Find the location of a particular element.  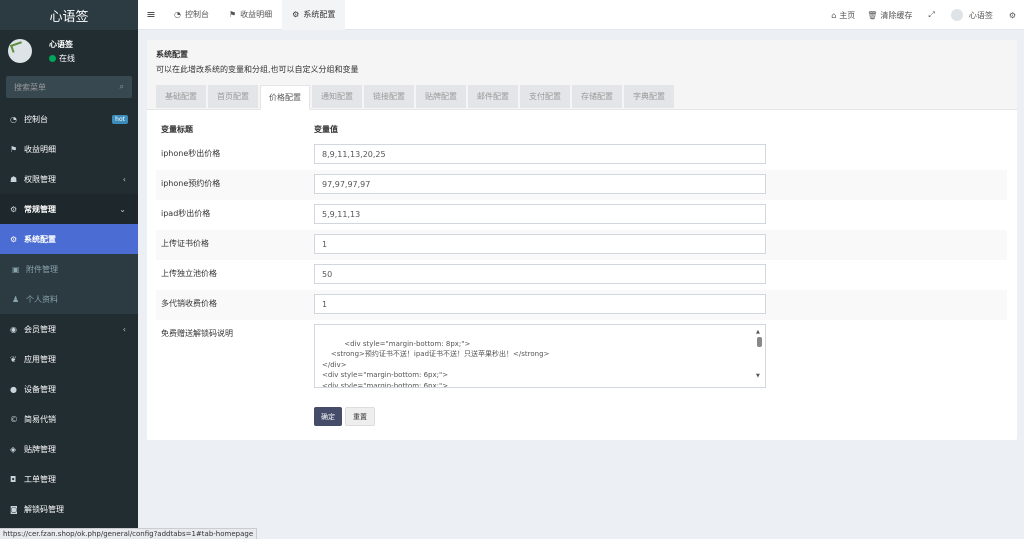

tab-price: 价格配置 is located at coordinates (285, 97).